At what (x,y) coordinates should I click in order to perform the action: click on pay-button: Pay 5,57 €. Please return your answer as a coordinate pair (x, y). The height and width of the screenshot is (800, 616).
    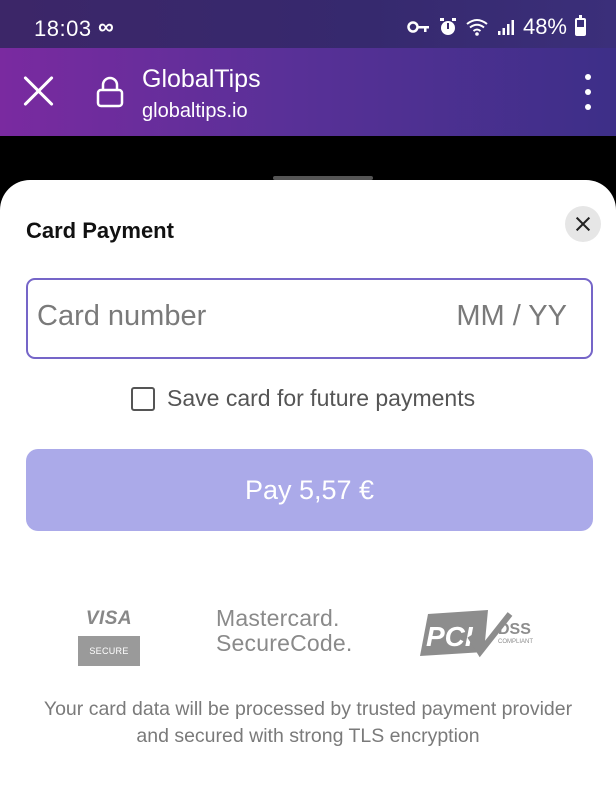
    Looking at the image, I should click on (309, 490).